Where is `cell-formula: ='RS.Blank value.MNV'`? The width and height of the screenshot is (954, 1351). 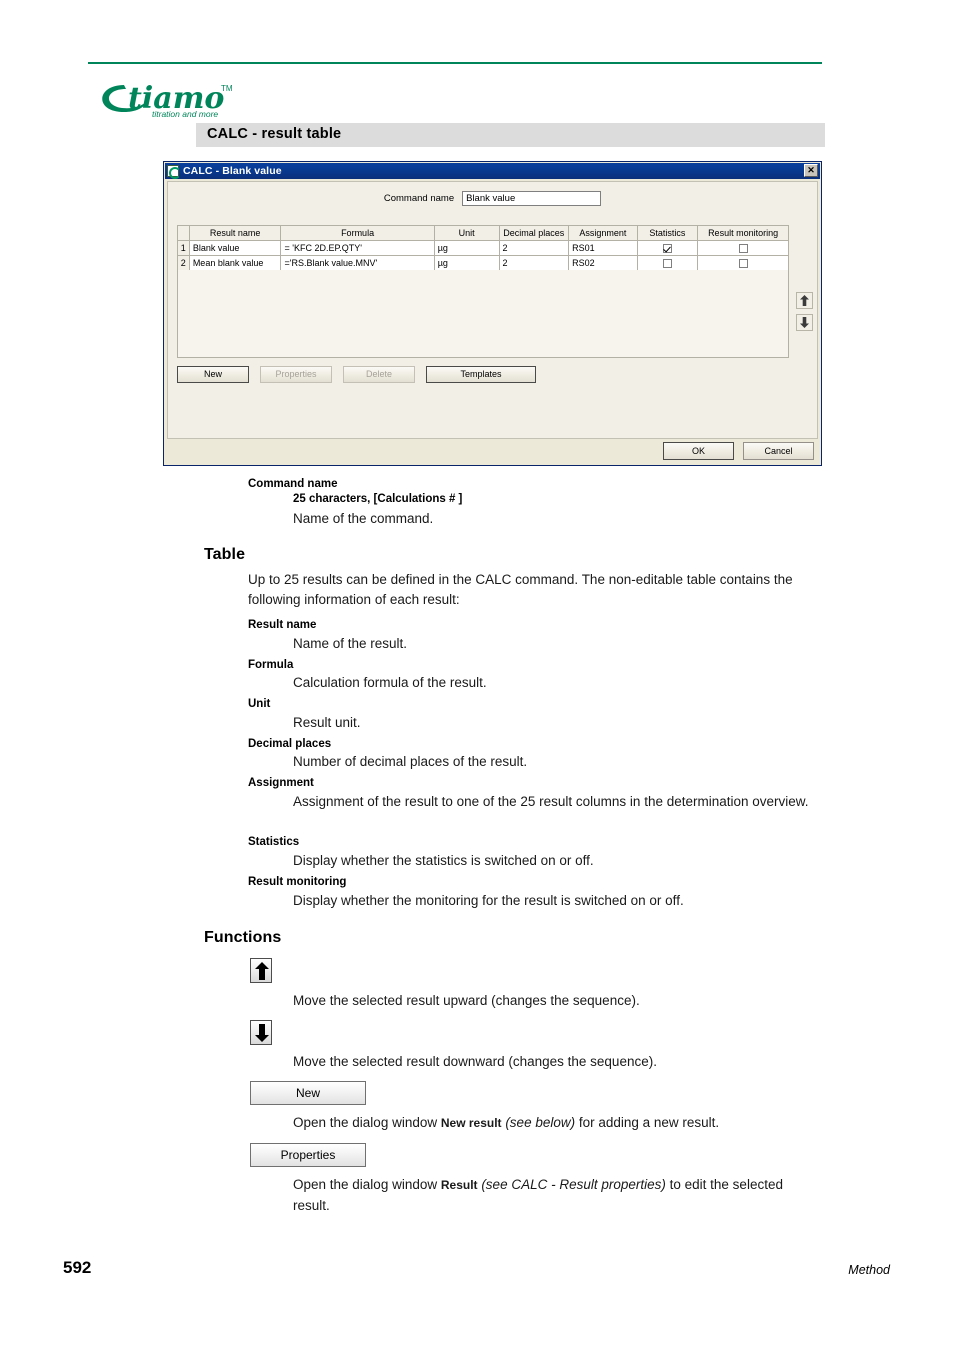
cell-formula: ='RS.Blank value.MNV' is located at coordinates (357, 263).